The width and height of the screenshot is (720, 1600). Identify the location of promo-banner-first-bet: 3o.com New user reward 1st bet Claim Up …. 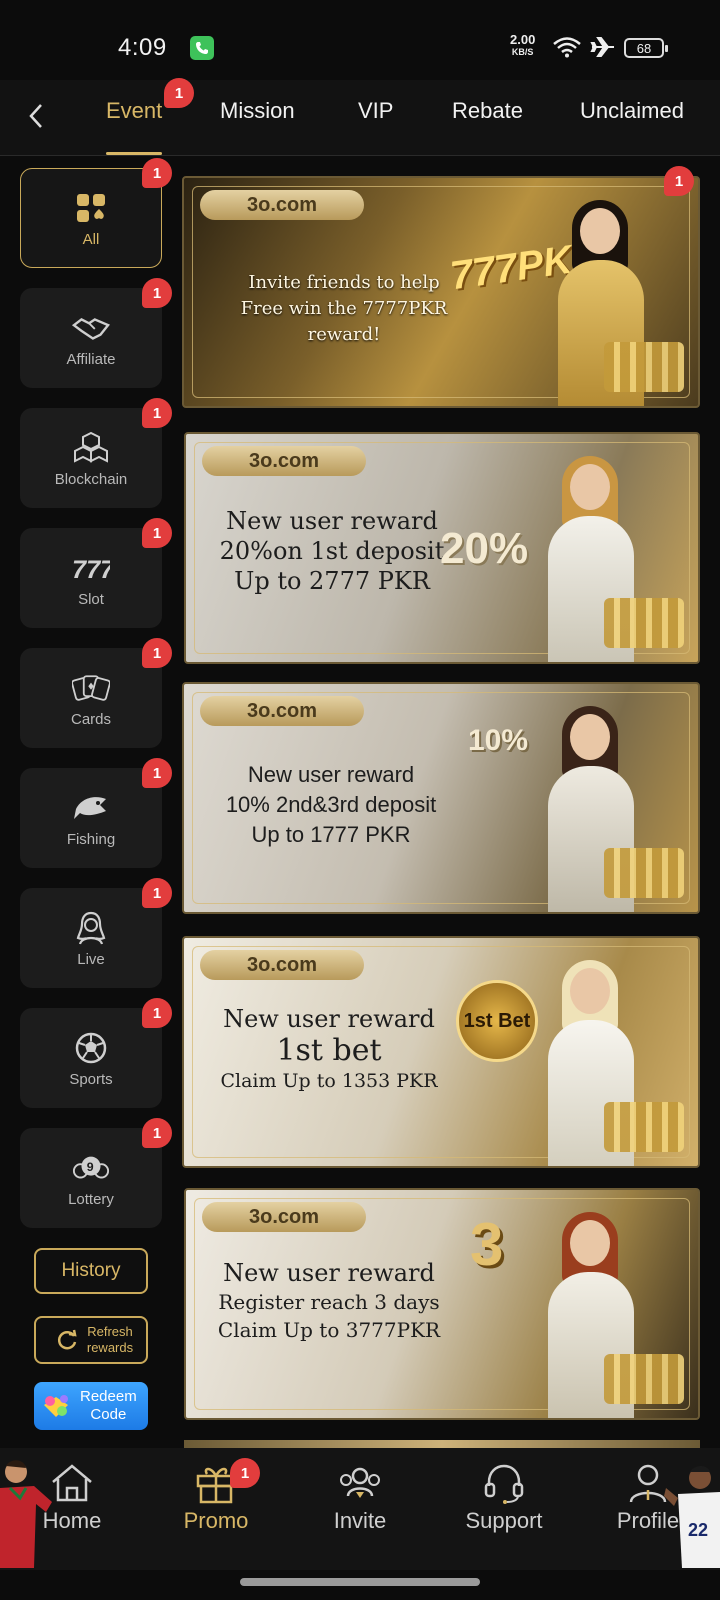
(441, 1052).